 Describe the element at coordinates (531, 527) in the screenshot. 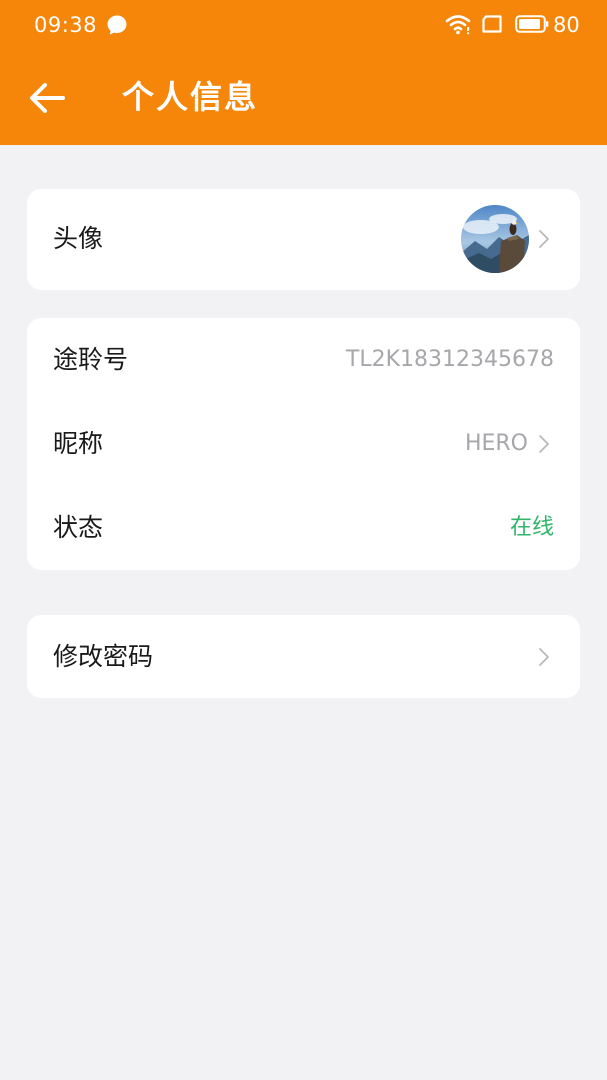

I see `status-value: 在线` at that location.